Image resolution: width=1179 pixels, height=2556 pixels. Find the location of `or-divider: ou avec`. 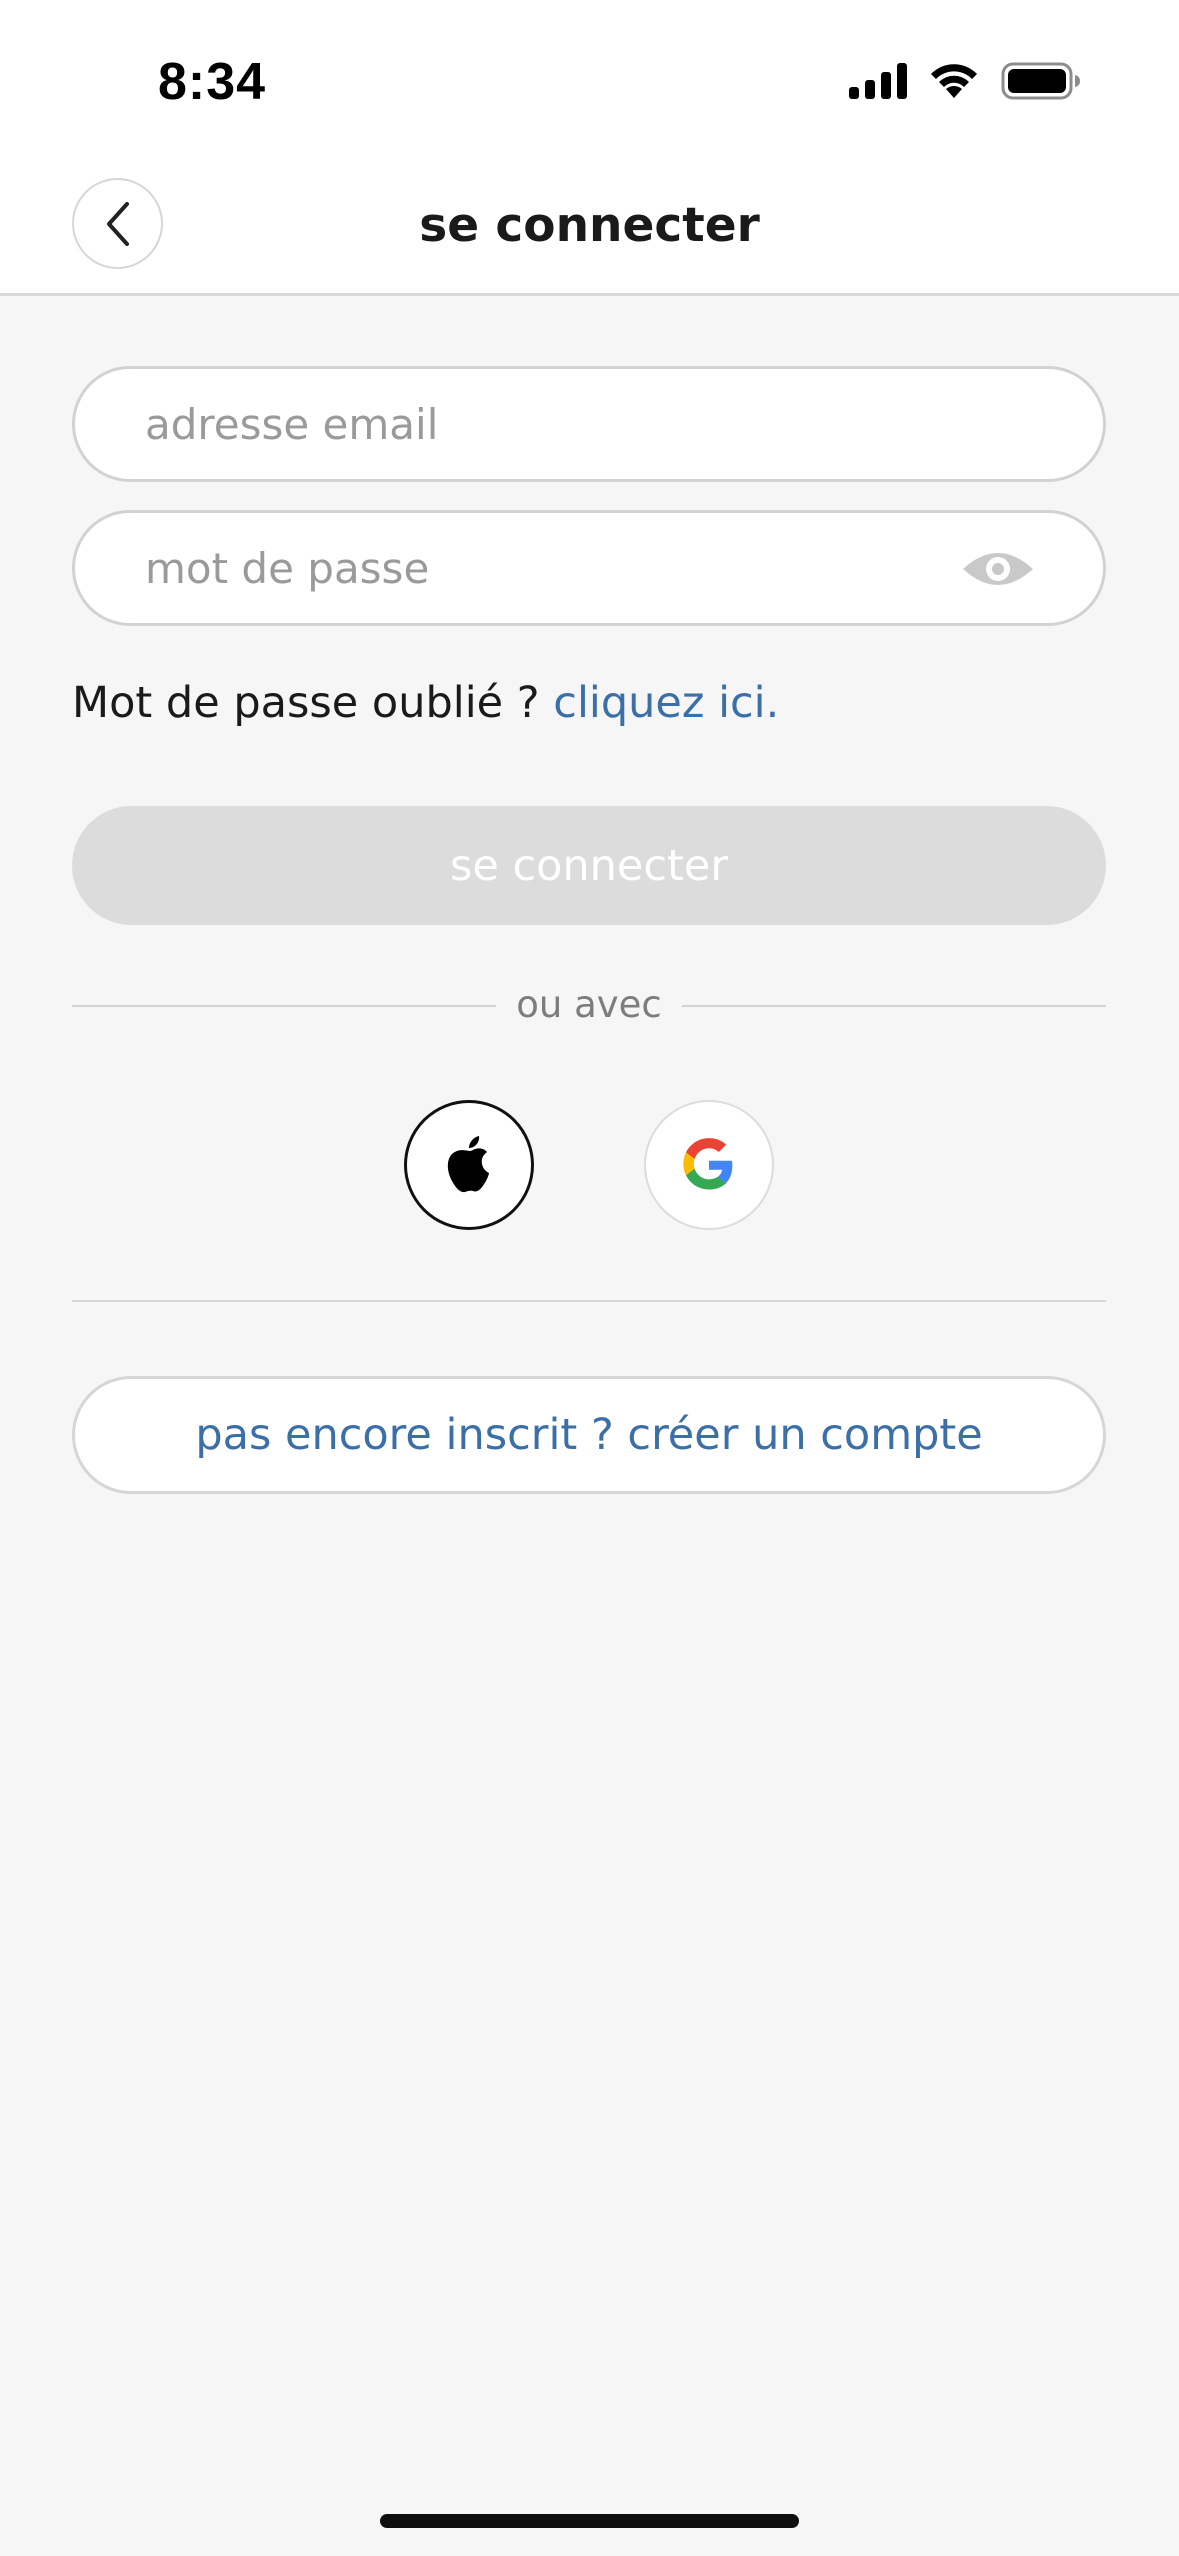

or-divider: ou avec is located at coordinates (589, 1005).